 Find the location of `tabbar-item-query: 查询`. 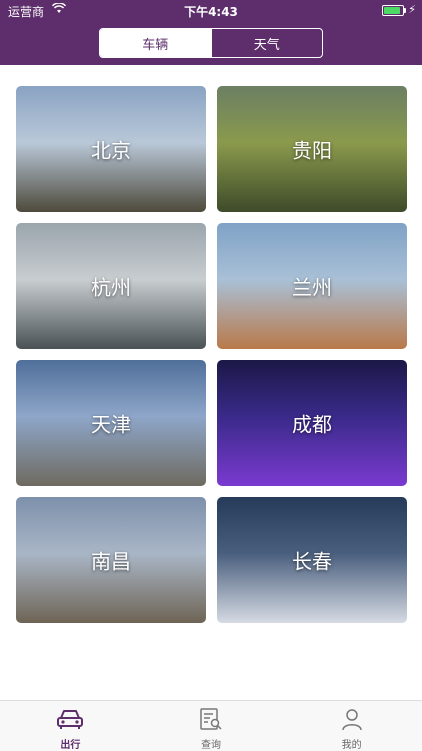

tabbar-item-query: 查询 is located at coordinates (211, 726).